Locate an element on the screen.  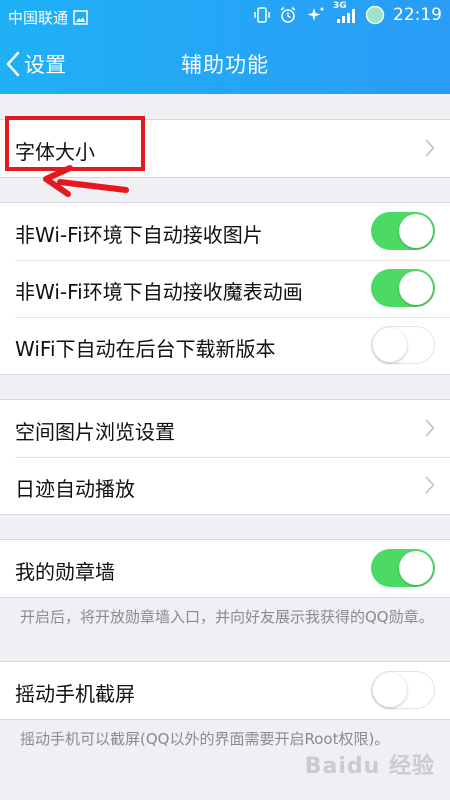
auto-receive-images-toggle is located at coordinates (403, 231).